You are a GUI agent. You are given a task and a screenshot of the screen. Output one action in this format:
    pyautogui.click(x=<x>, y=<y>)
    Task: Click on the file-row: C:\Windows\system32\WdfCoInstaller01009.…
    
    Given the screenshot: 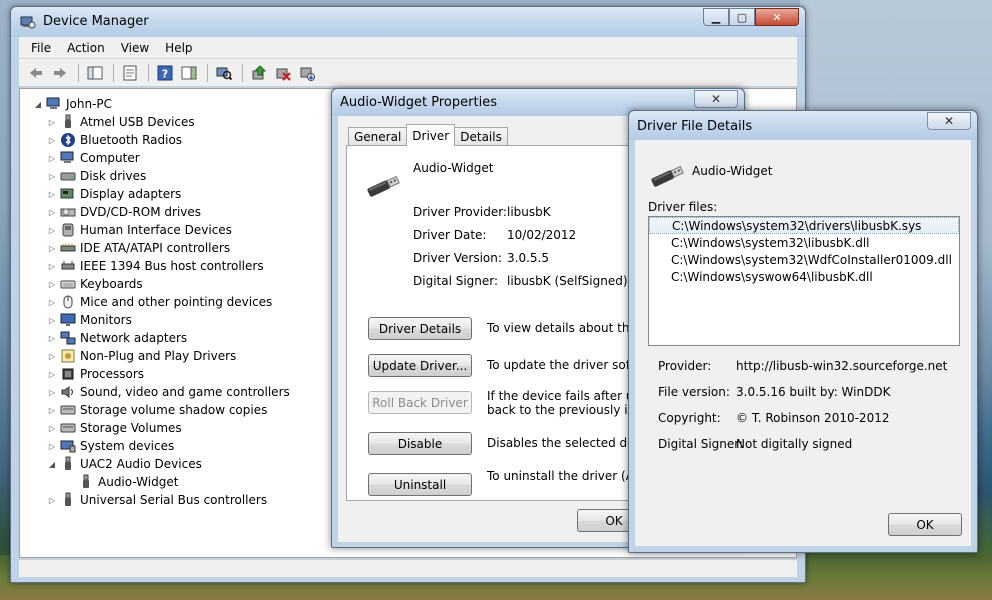 What is the action you would take?
    pyautogui.click(x=804, y=259)
    